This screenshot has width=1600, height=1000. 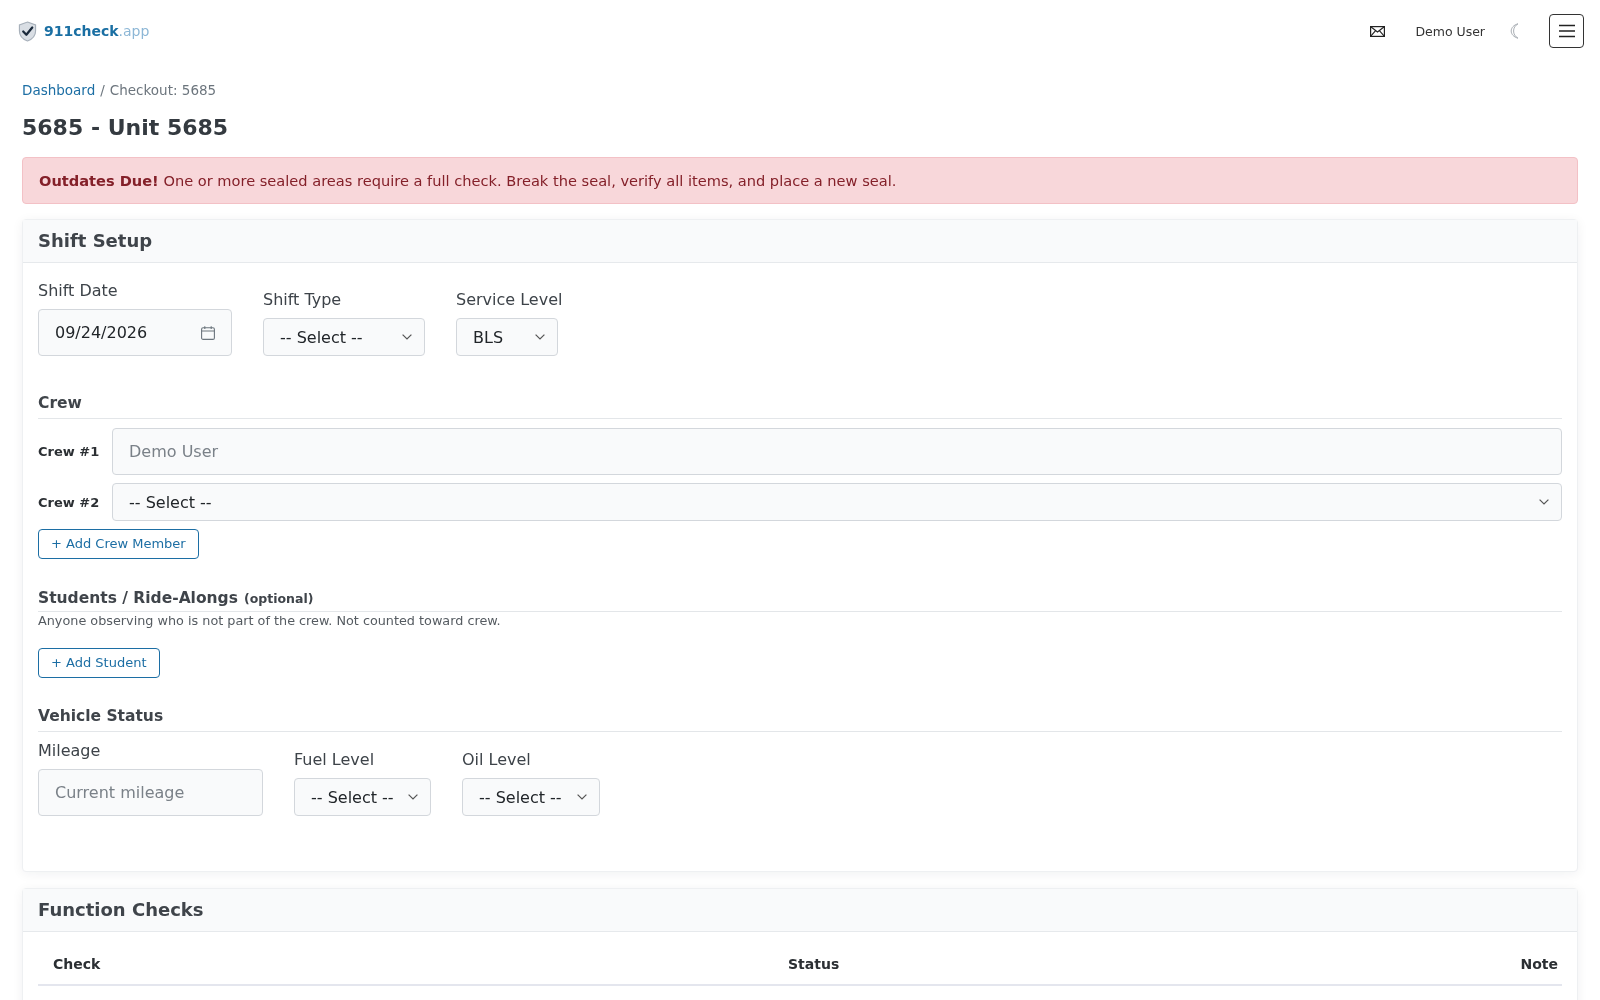 What do you see at coordinates (135, 332) in the screenshot?
I see `date-field: 09/24/2026` at bounding box center [135, 332].